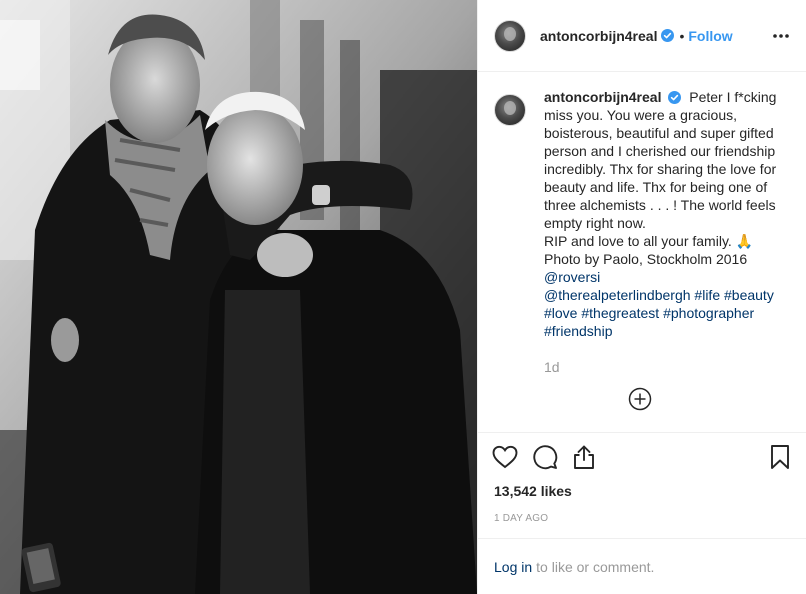 The height and width of the screenshot is (594, 806). Describe the element at coordinates (667, 367) in the screenshot. I see `caption-time-ago: 1d` at that location.